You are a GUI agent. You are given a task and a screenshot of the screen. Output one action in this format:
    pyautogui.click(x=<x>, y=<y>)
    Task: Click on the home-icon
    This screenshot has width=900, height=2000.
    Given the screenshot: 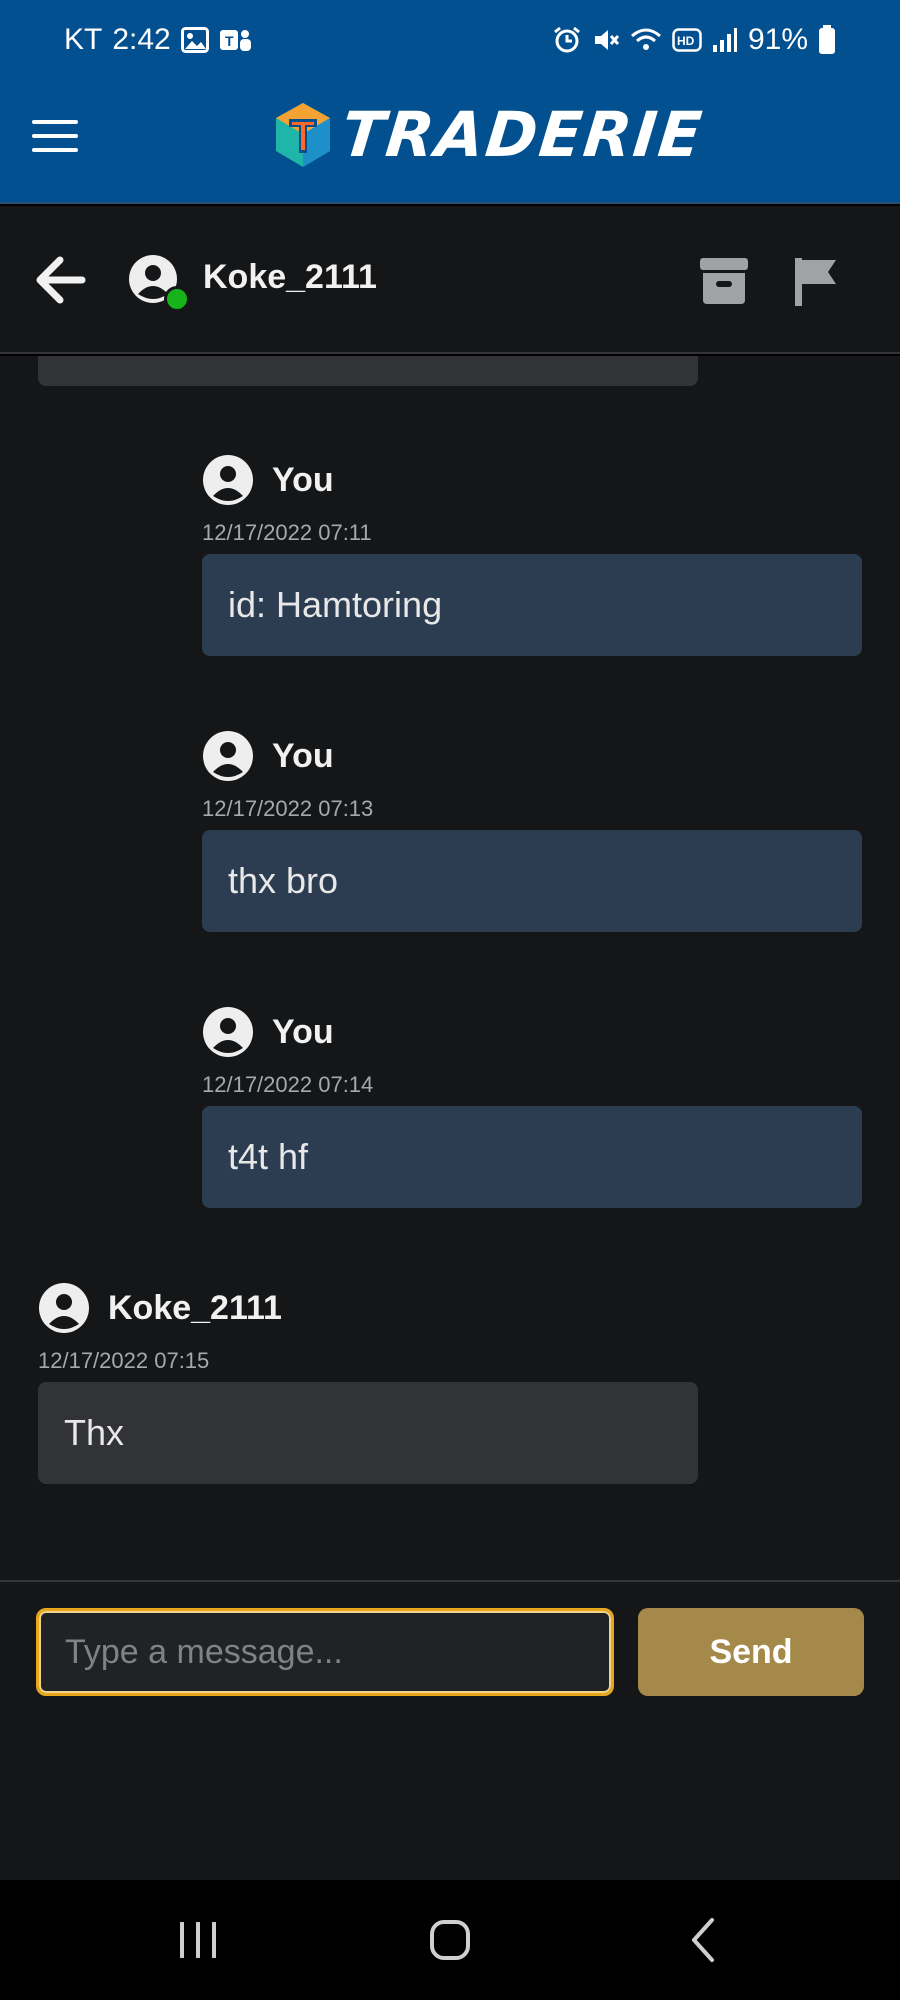 What is the action you would take?
    pyautogui.click(x=450, y=1940)
    